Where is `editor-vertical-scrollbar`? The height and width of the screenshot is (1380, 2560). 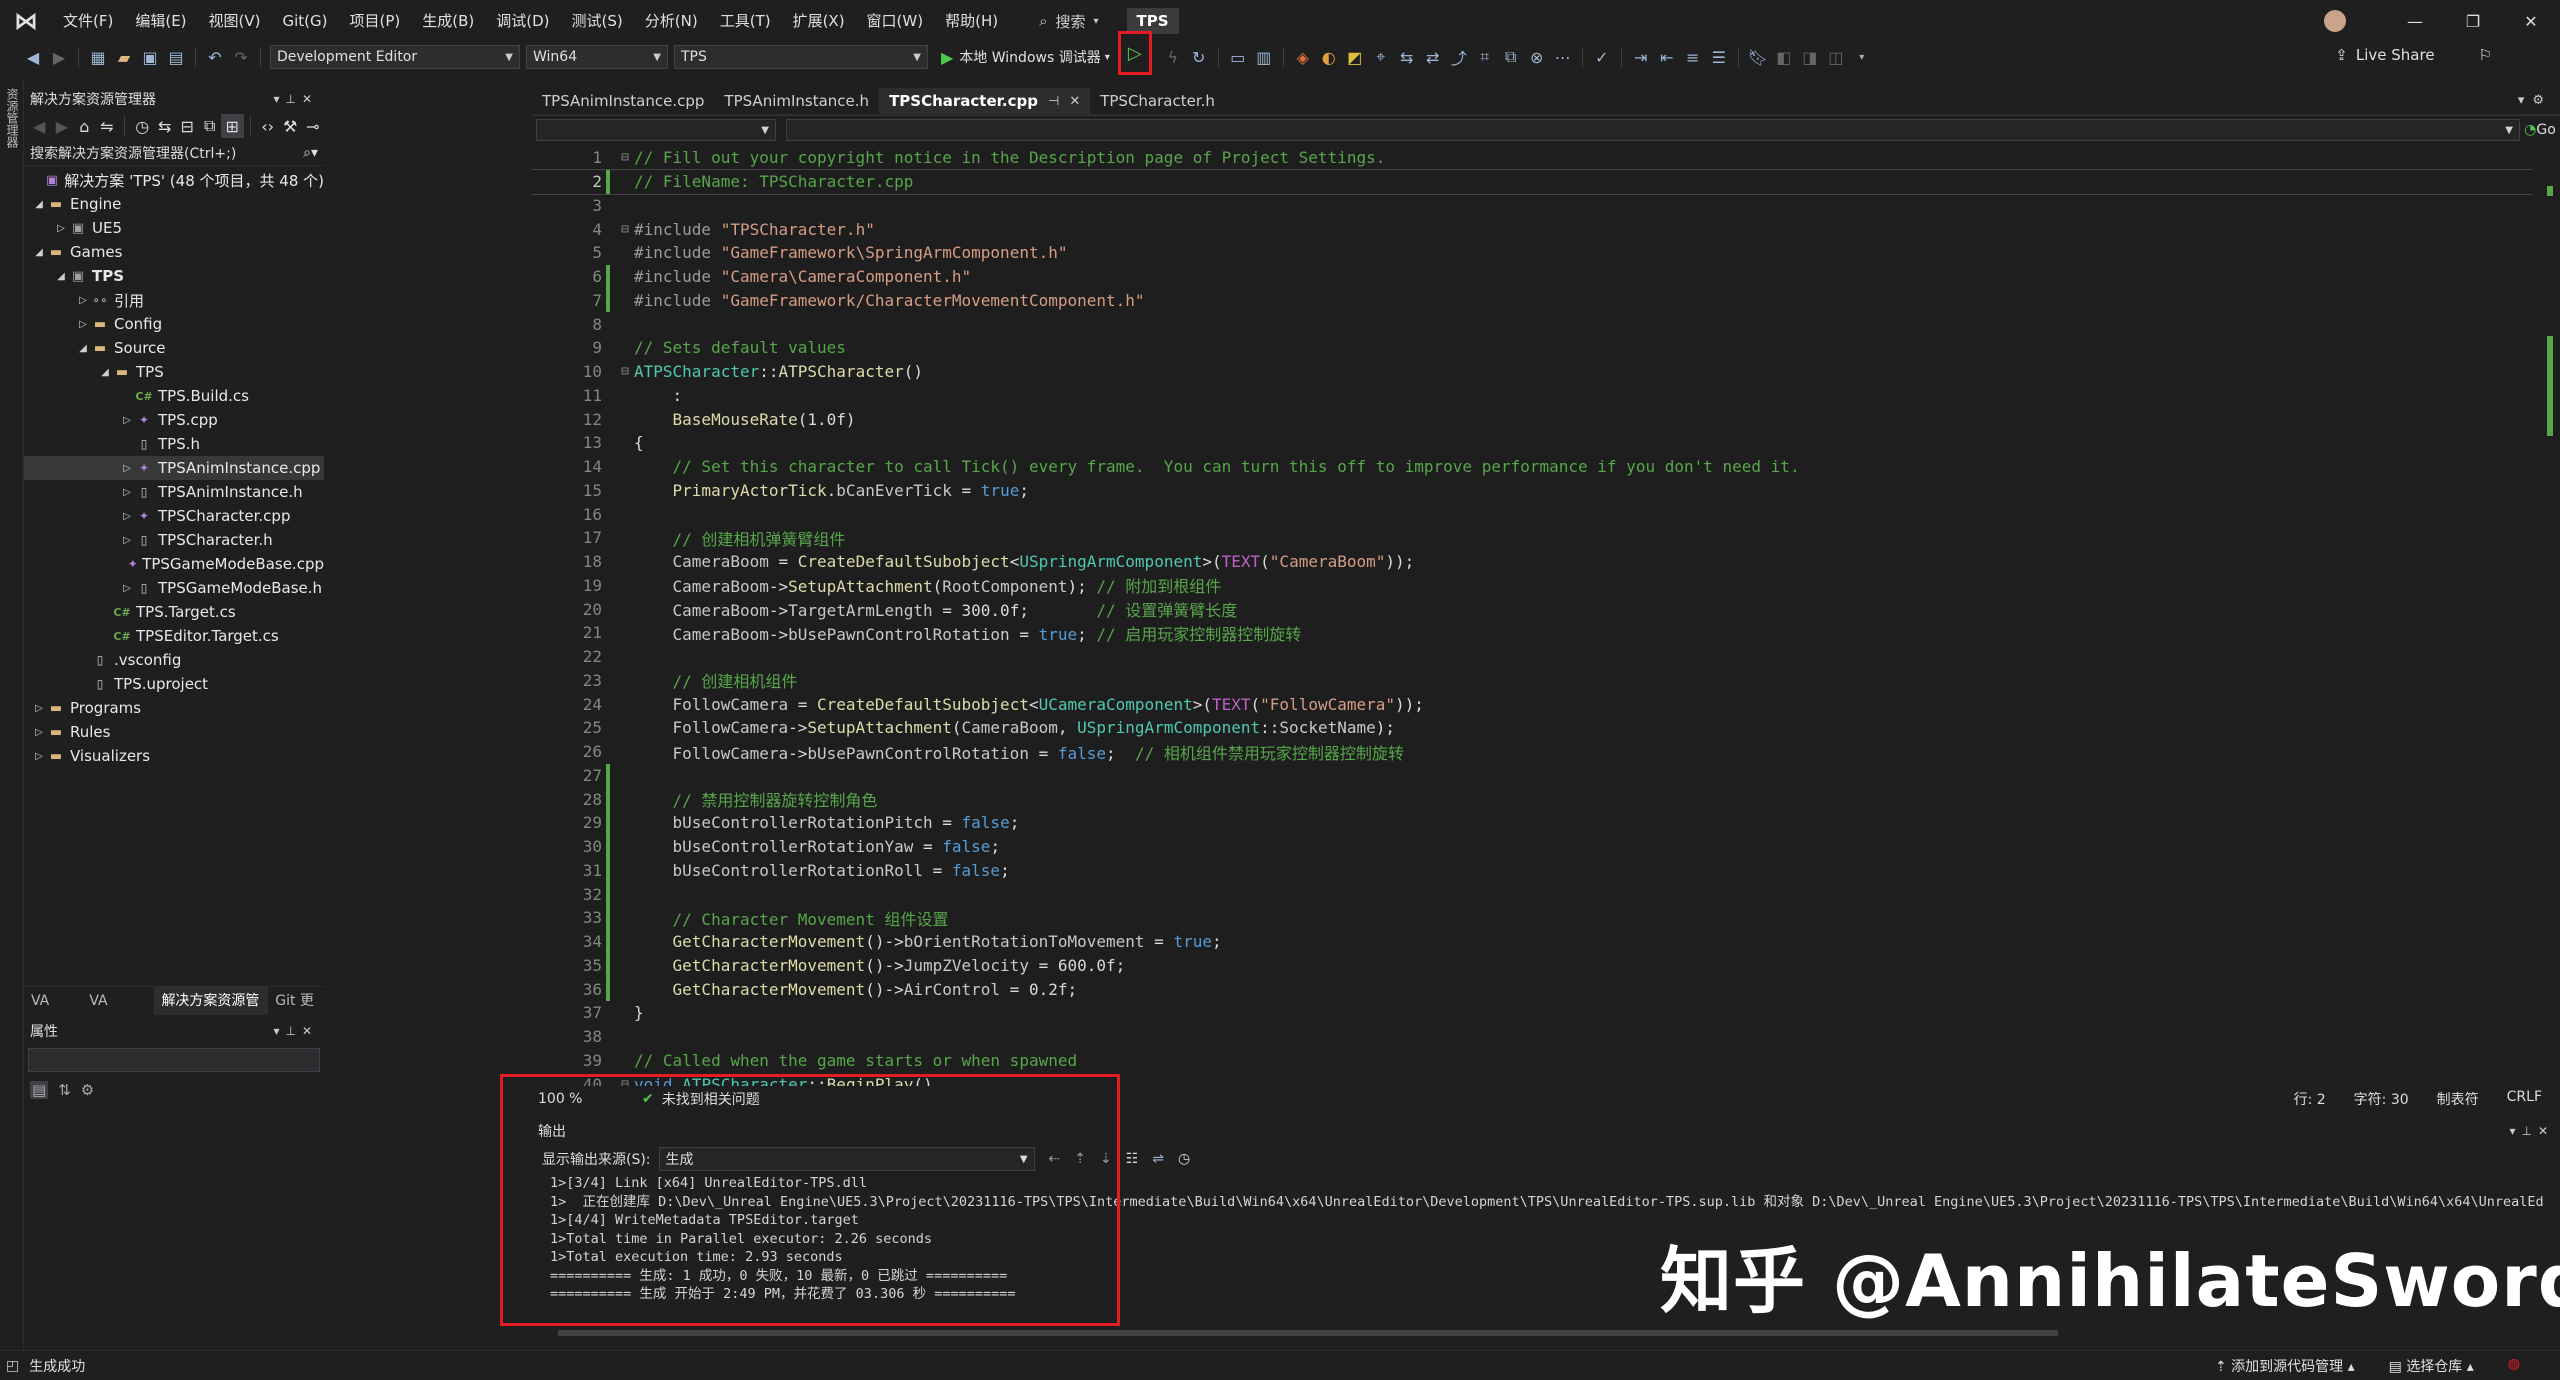 editor-vertical-scrollbar is located at coordinates (2552, 616).